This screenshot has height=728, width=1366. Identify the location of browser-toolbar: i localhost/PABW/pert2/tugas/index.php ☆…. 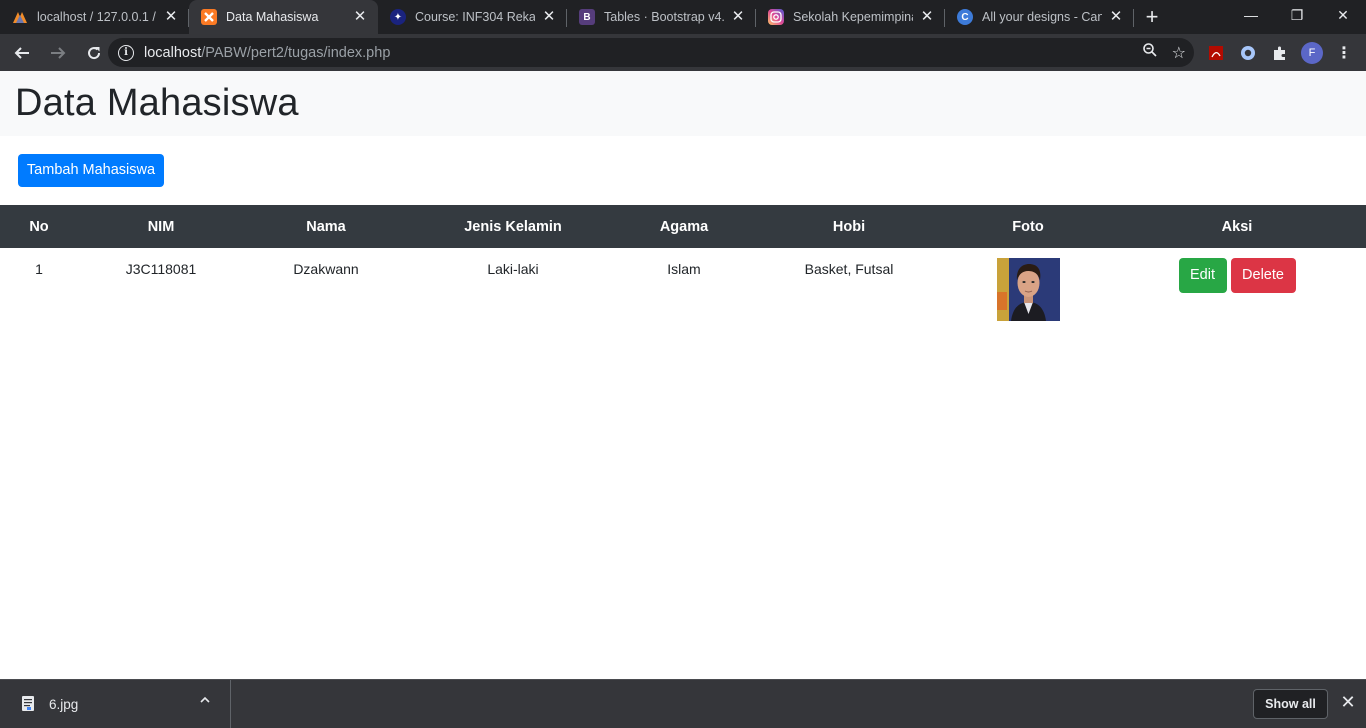
(683, 52).